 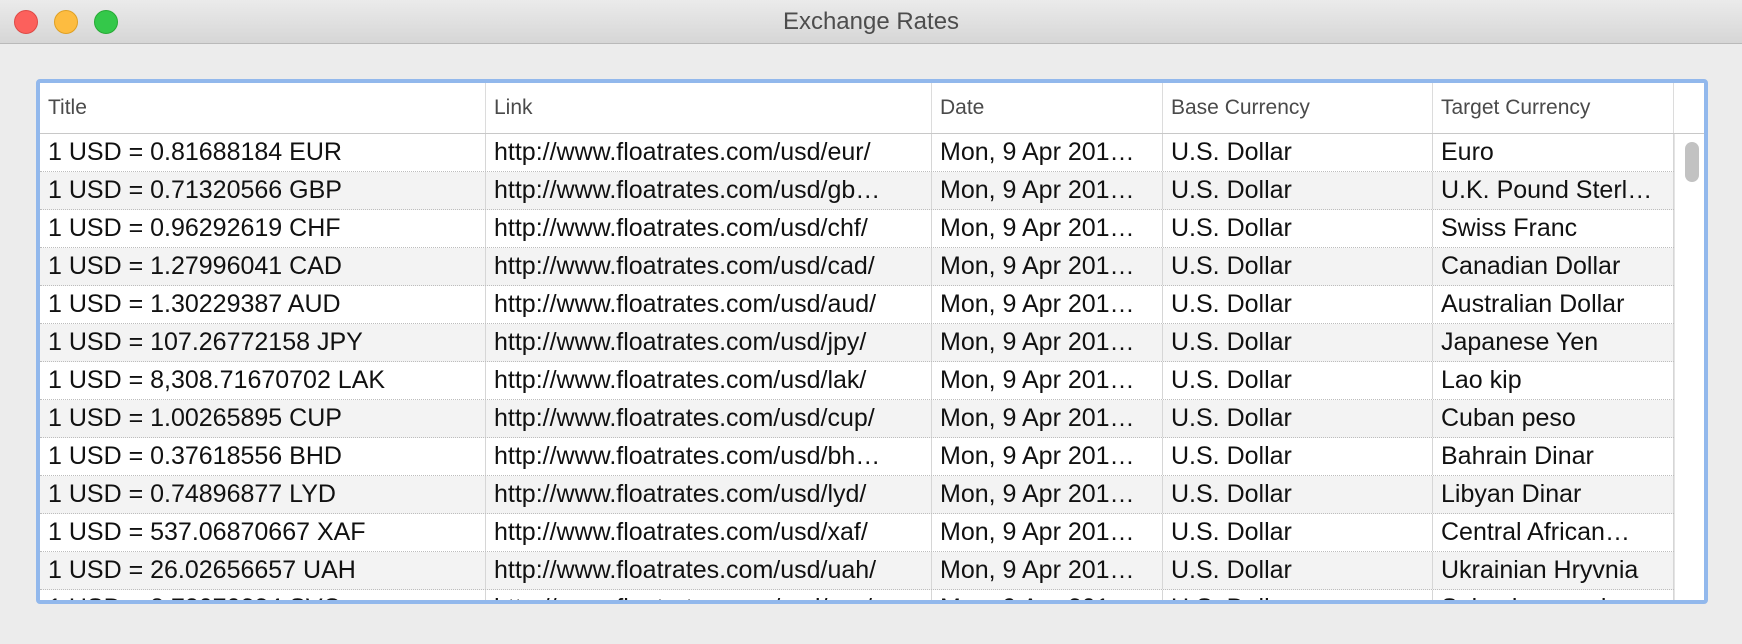 What do you see at coordinates (709, 380) in the screenshot?
I see `cell-link: http://www.floatrates.com/usd/lak/` at bounding box center [709, 380].